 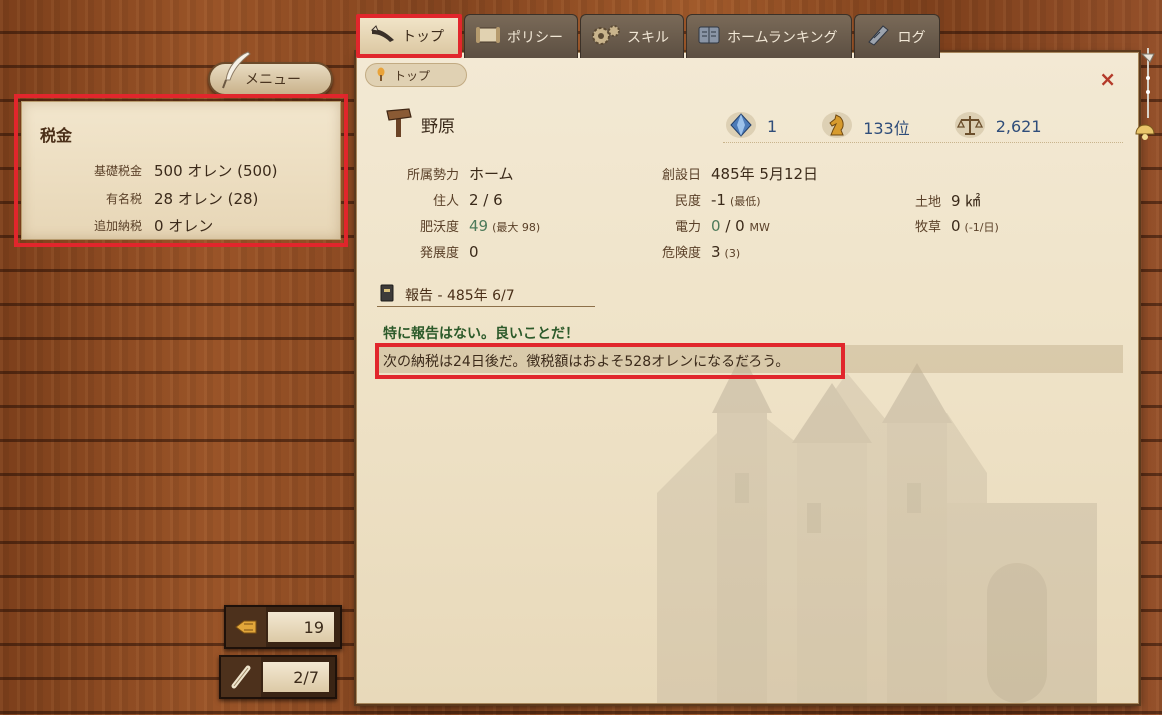 I want to click on fertility-label: 肥沃度, so click(x=439, y=227).